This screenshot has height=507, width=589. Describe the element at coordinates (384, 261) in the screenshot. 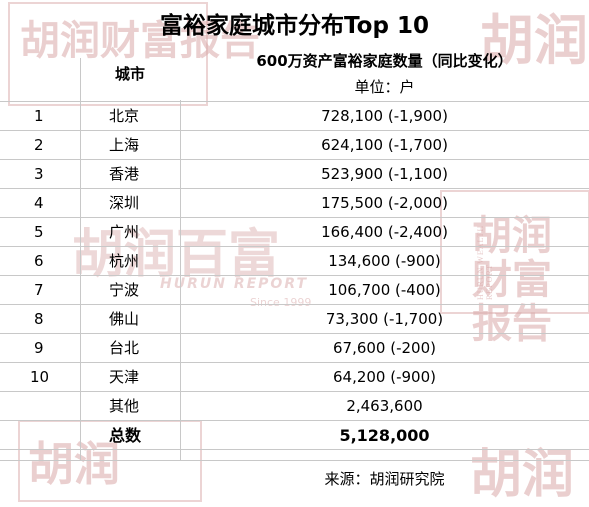

I see `value-cell: 134,600 (-900)` at that location.